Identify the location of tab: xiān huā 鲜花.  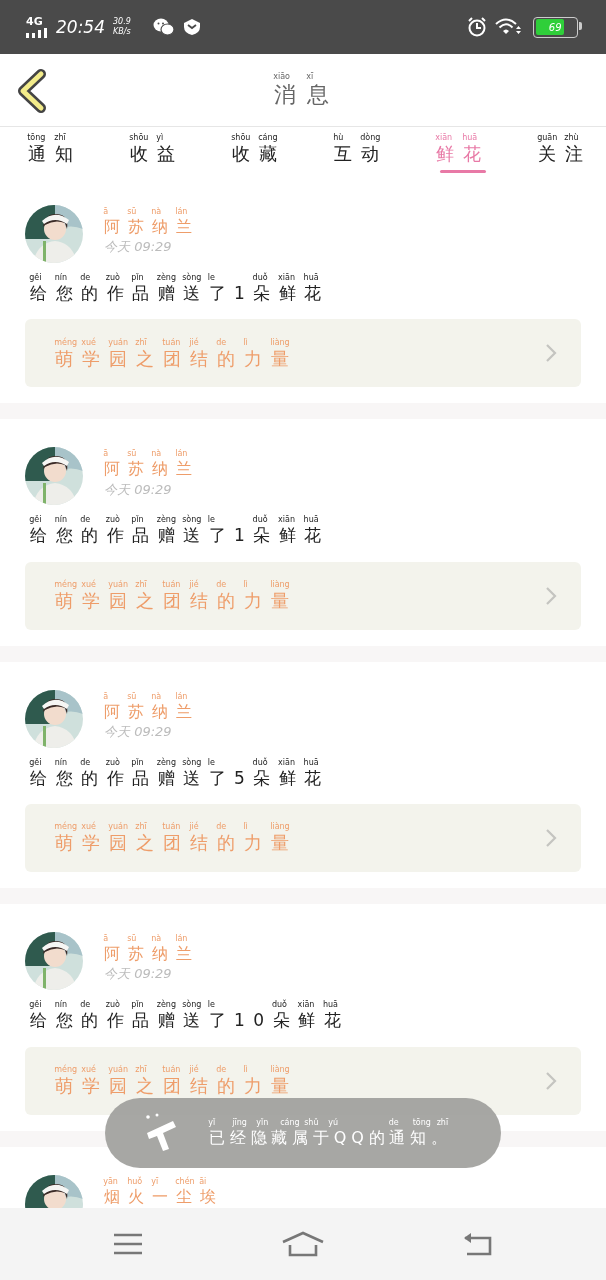
(463, 150).